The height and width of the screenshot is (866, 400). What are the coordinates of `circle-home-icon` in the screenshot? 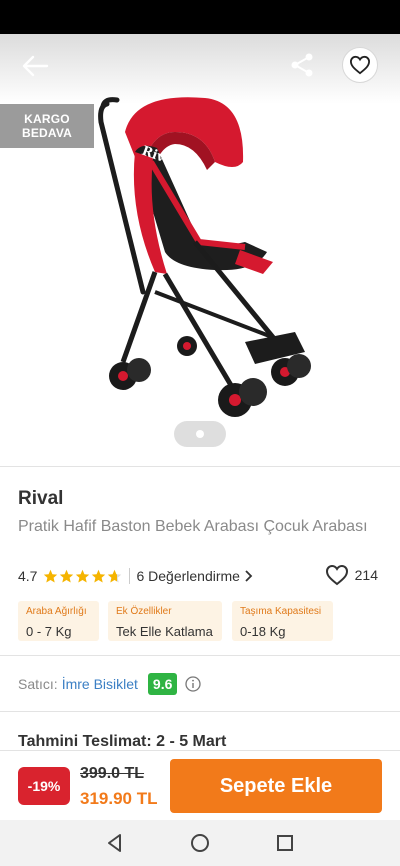 It's located at (200, 843).